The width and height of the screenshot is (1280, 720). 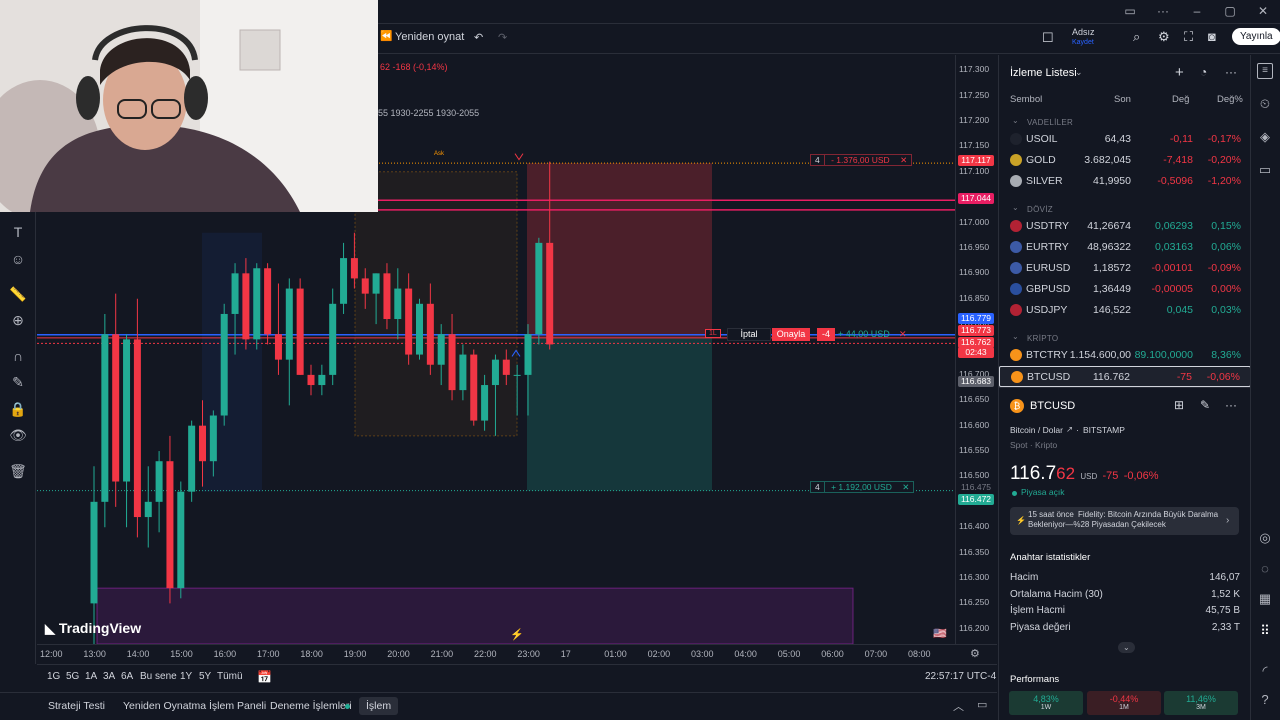 I want to click on range-button: 5G, so click(x=72, y=676).